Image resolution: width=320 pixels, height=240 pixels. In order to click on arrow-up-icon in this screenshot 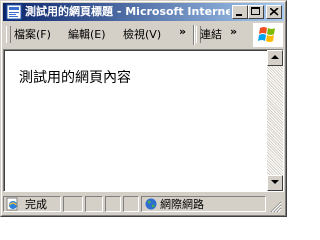, I will do `click(275, 57)`.